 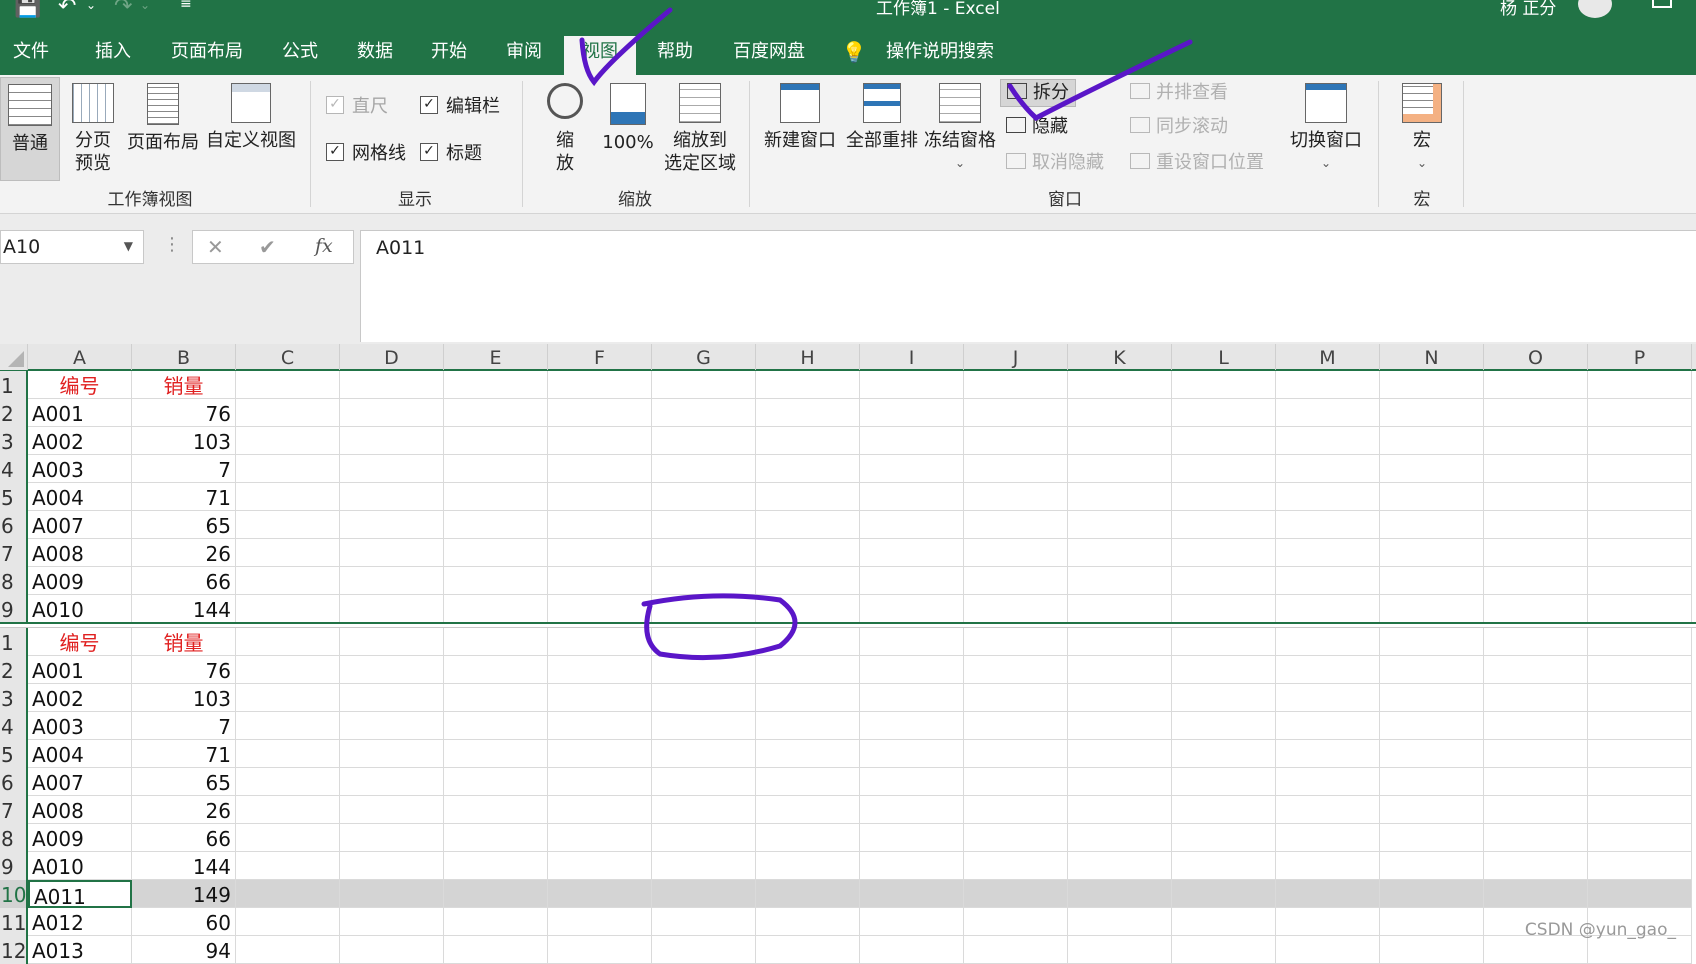 What do you see at coordinates (882, 117) in the screenshot?
I see `arrange-all-button: 全部重排` at bounding box center [882, 117].